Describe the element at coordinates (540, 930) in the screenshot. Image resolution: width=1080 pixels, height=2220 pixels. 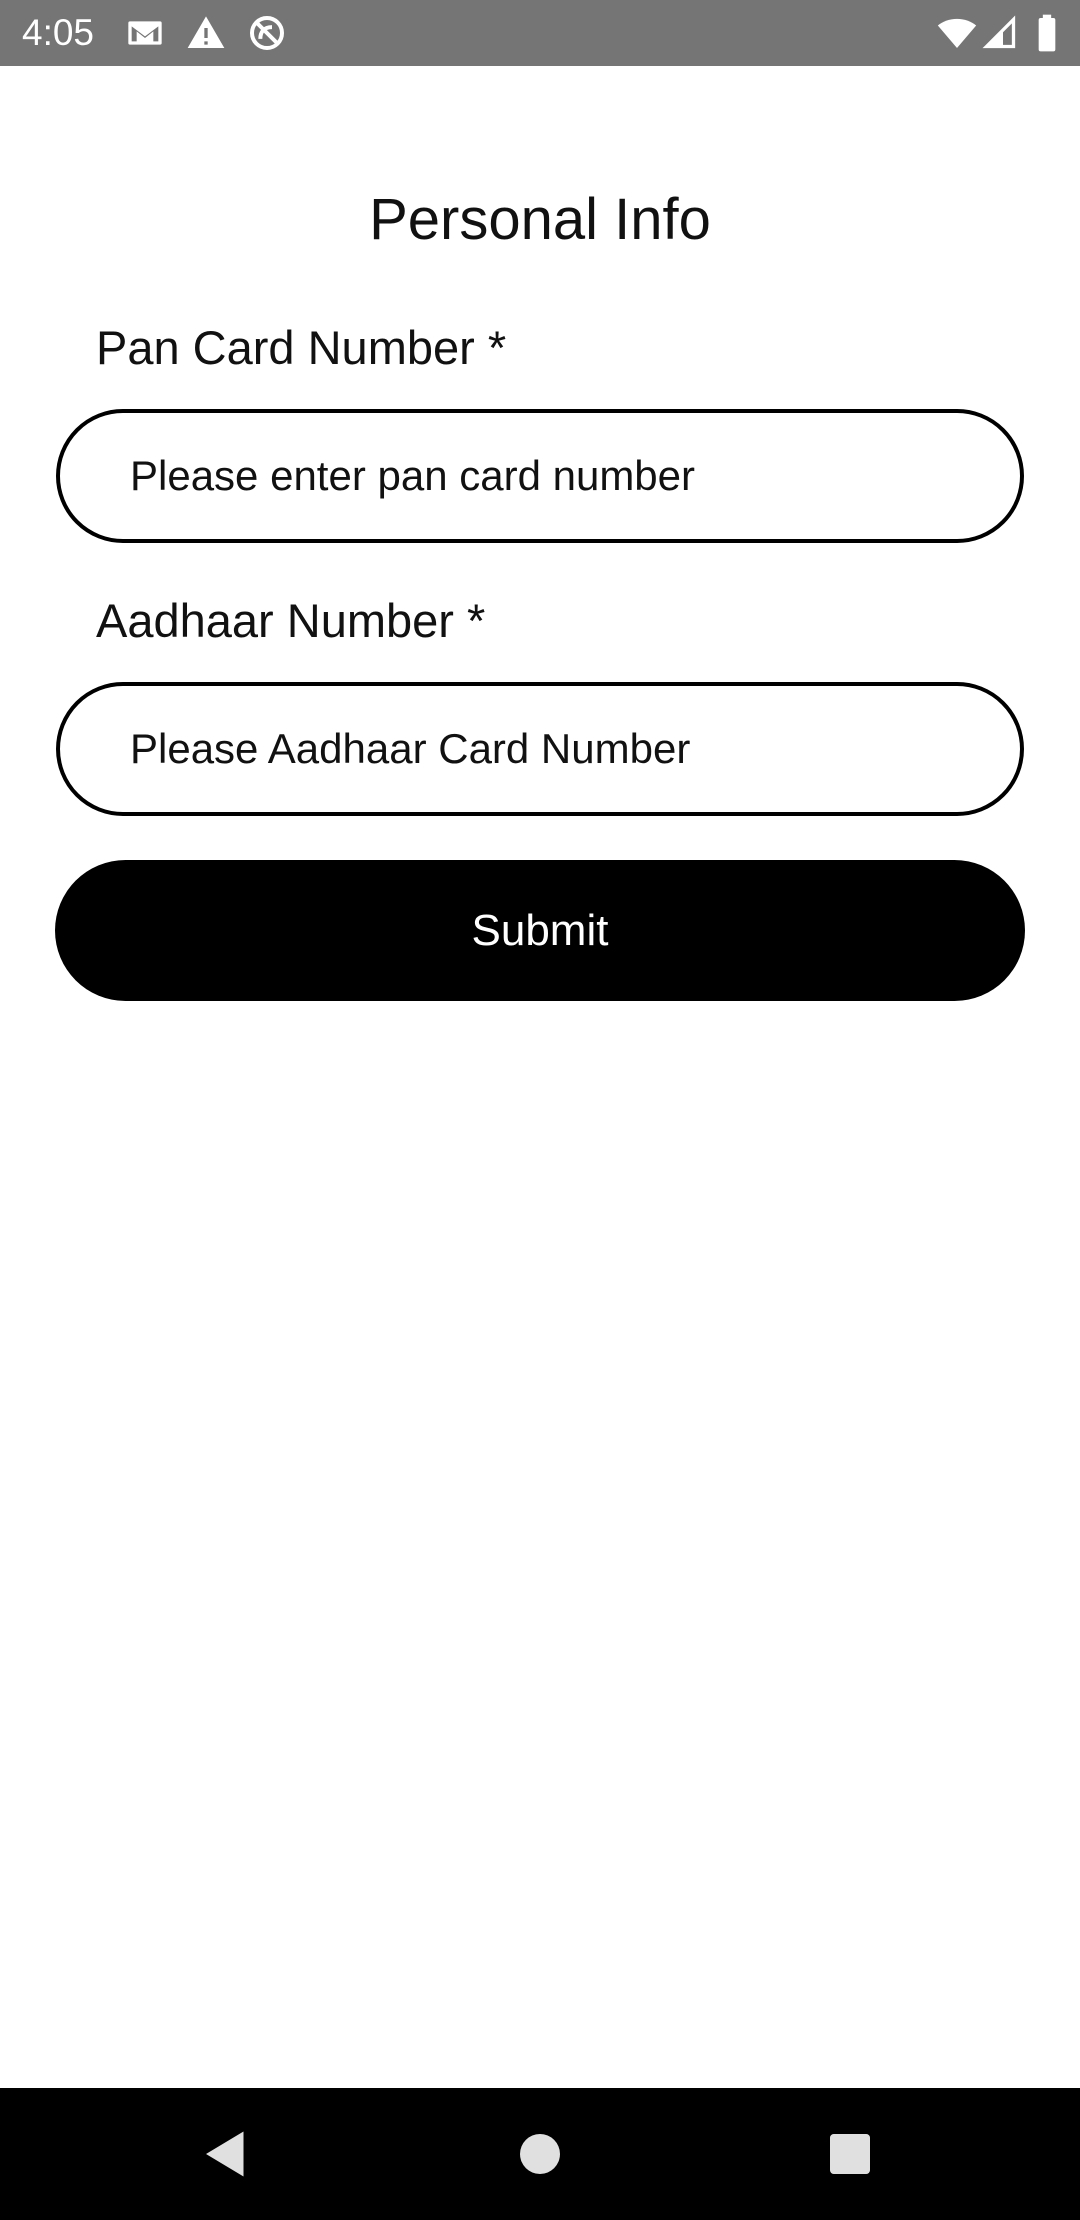
I see `submit-button: Submit` at that location.